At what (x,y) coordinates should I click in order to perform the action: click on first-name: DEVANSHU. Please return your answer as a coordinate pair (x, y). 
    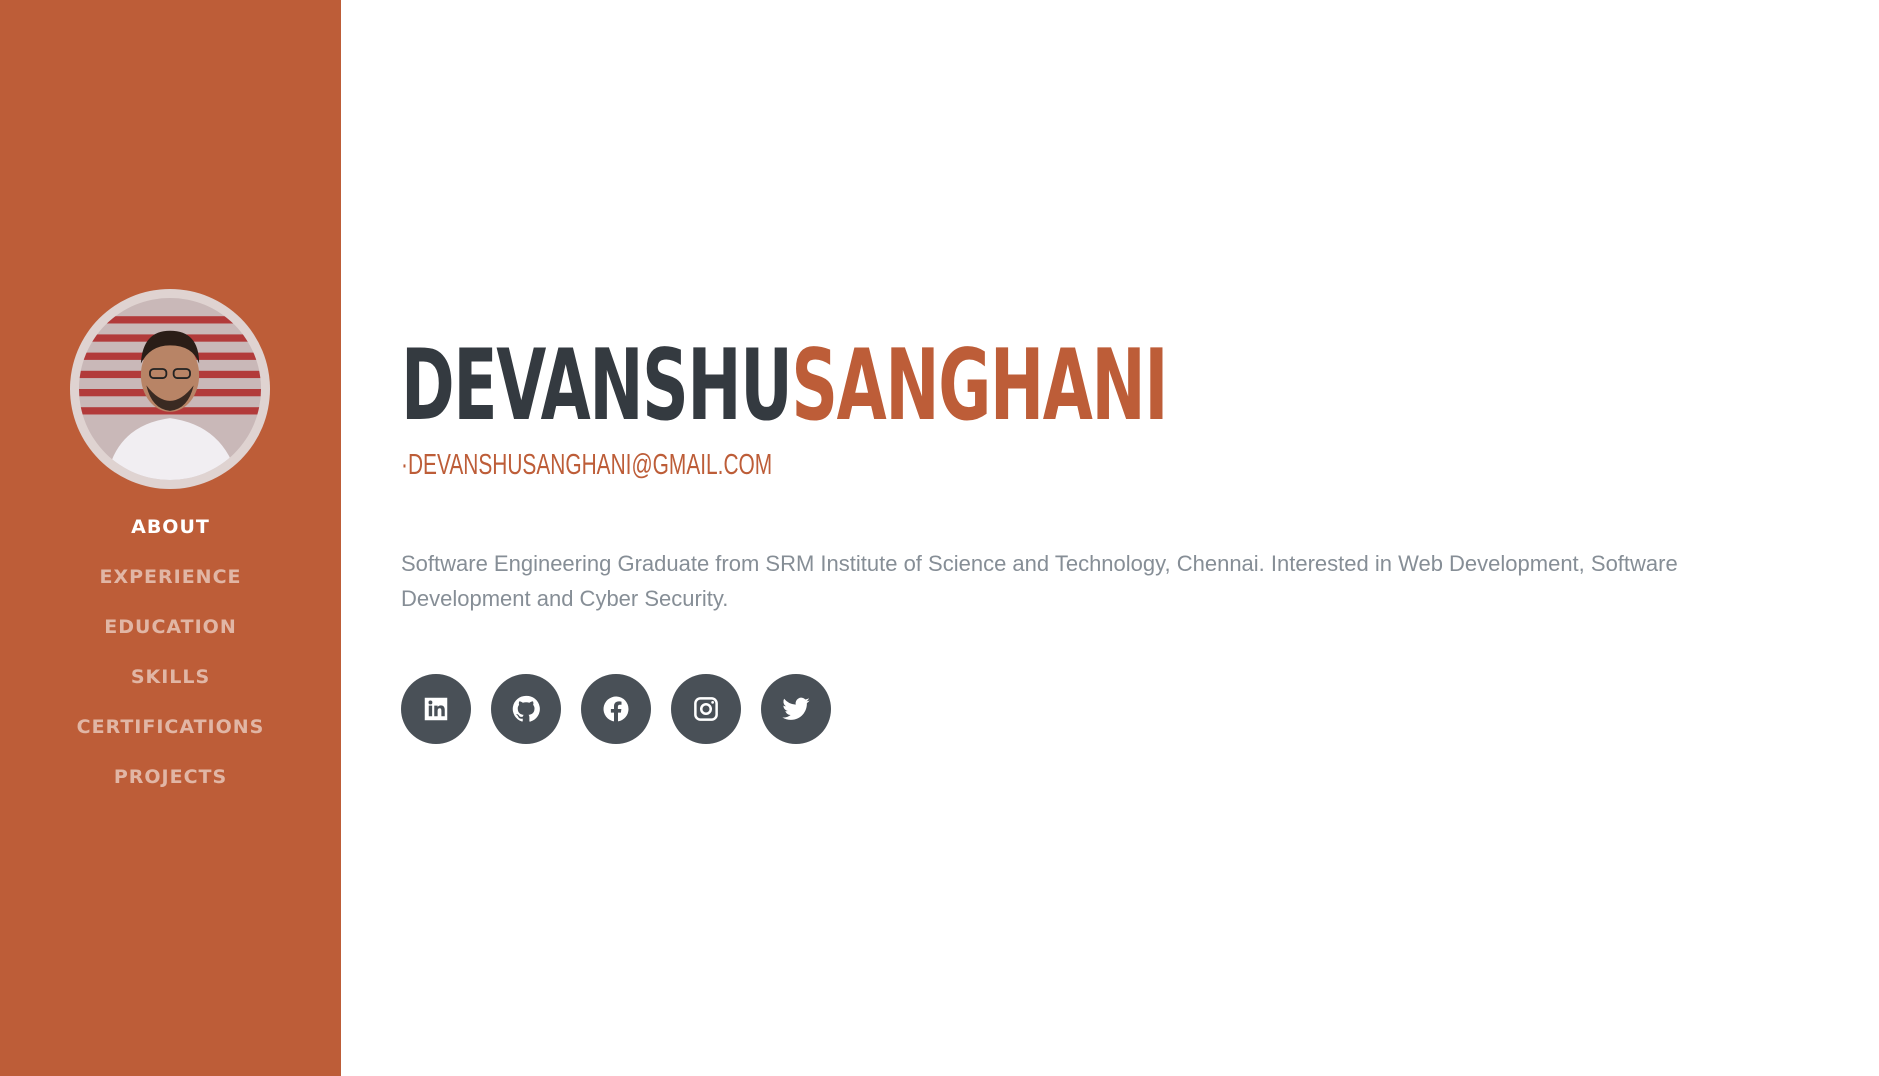
    Looking at the image, I should click on (597, 386).